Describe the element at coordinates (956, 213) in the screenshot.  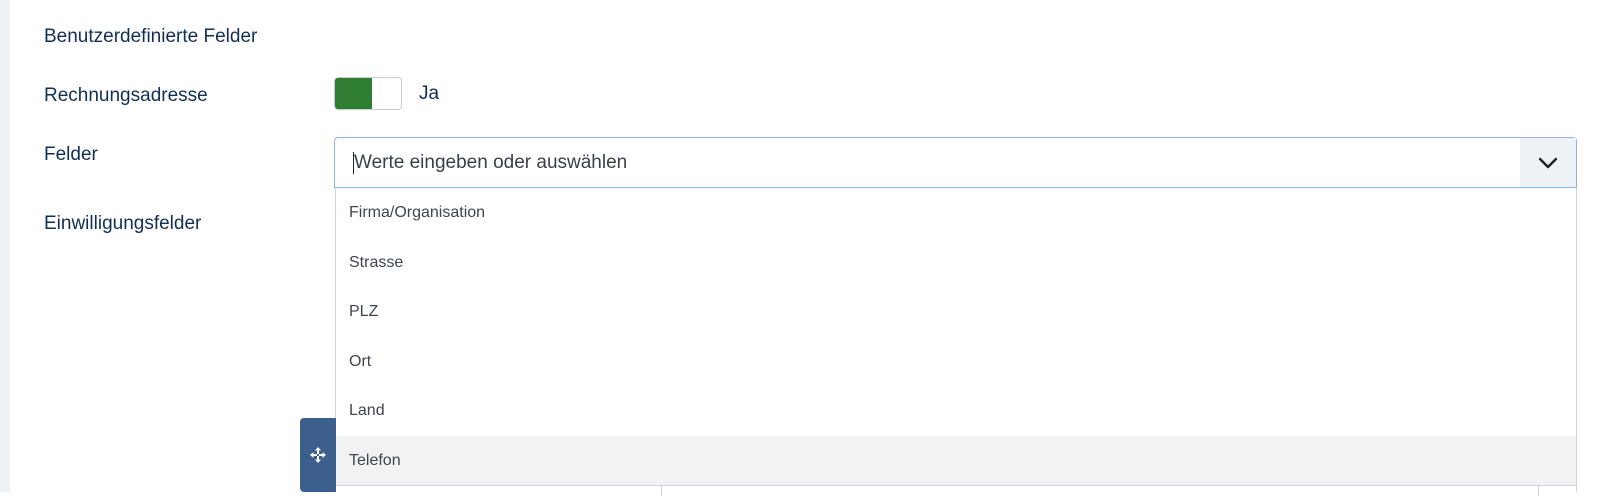
I see `fields-option: Firma/Organisation` at that location.